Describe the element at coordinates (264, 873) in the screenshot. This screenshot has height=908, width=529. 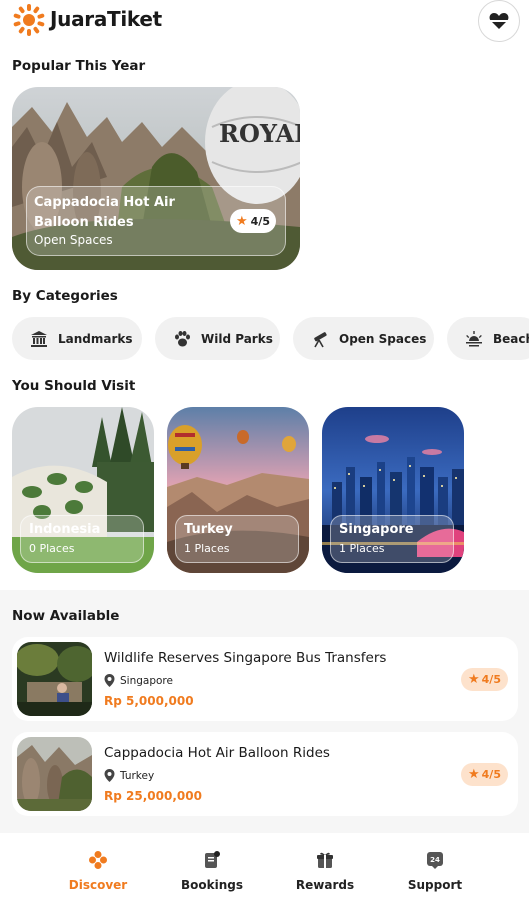
I see `bottom-navigation: Discover Bookings Rewards 24 Support` at that location.